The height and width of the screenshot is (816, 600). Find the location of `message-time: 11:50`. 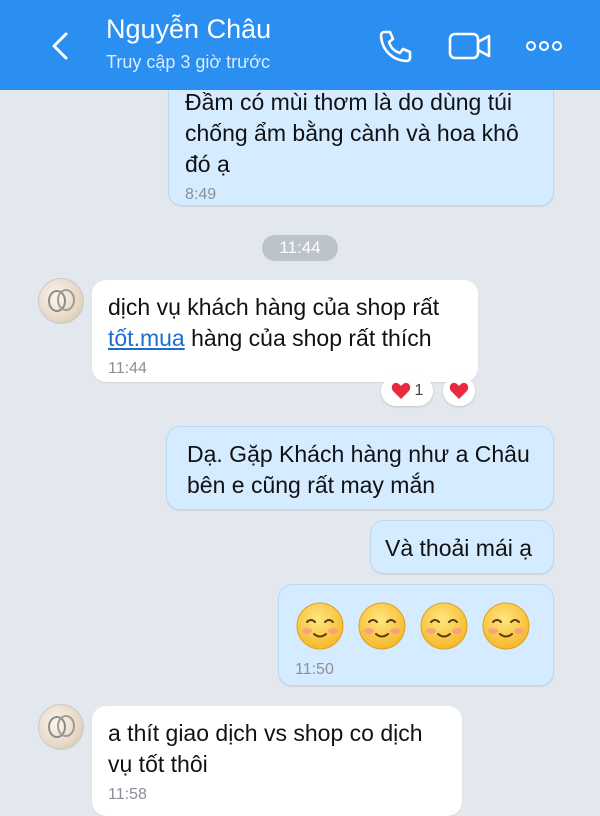

message-time: 11:50 is located at coordinates (314, 669).